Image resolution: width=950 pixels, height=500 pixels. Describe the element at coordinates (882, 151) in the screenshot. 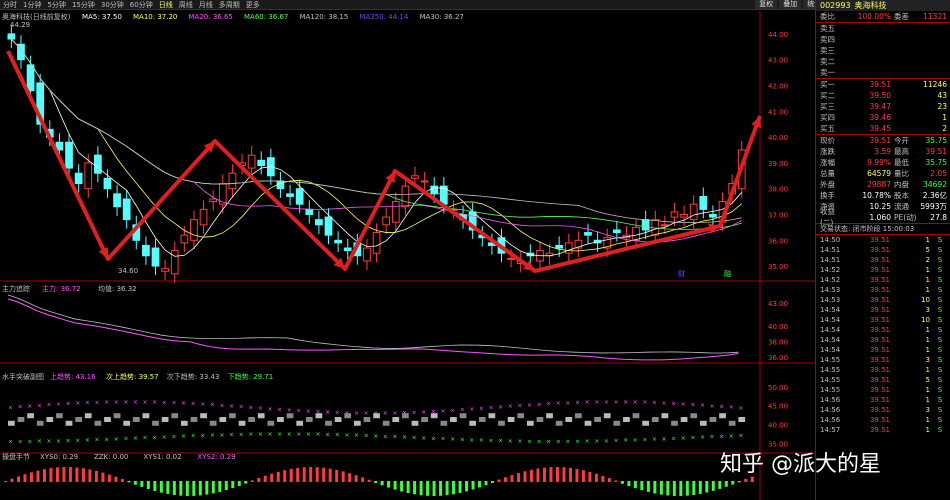

I see `stat-value: 3.59` at that location.